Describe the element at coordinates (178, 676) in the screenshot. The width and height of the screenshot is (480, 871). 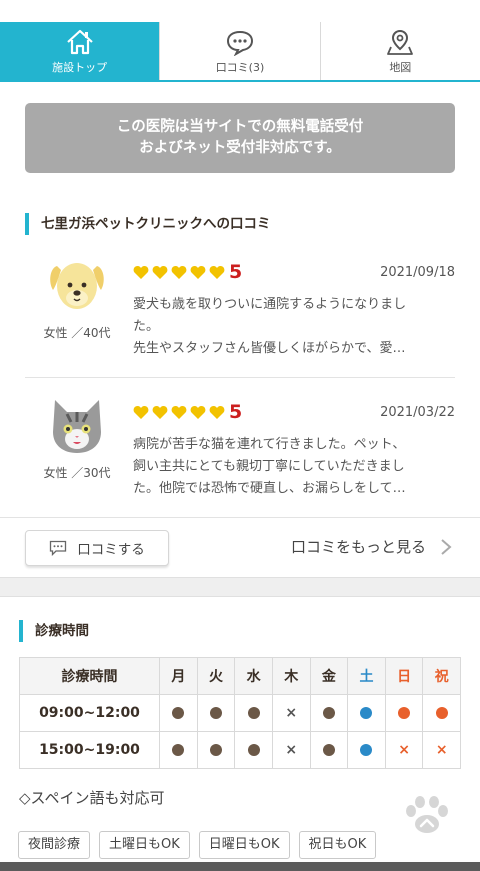
I see `day-mon-header: 月` at that location.